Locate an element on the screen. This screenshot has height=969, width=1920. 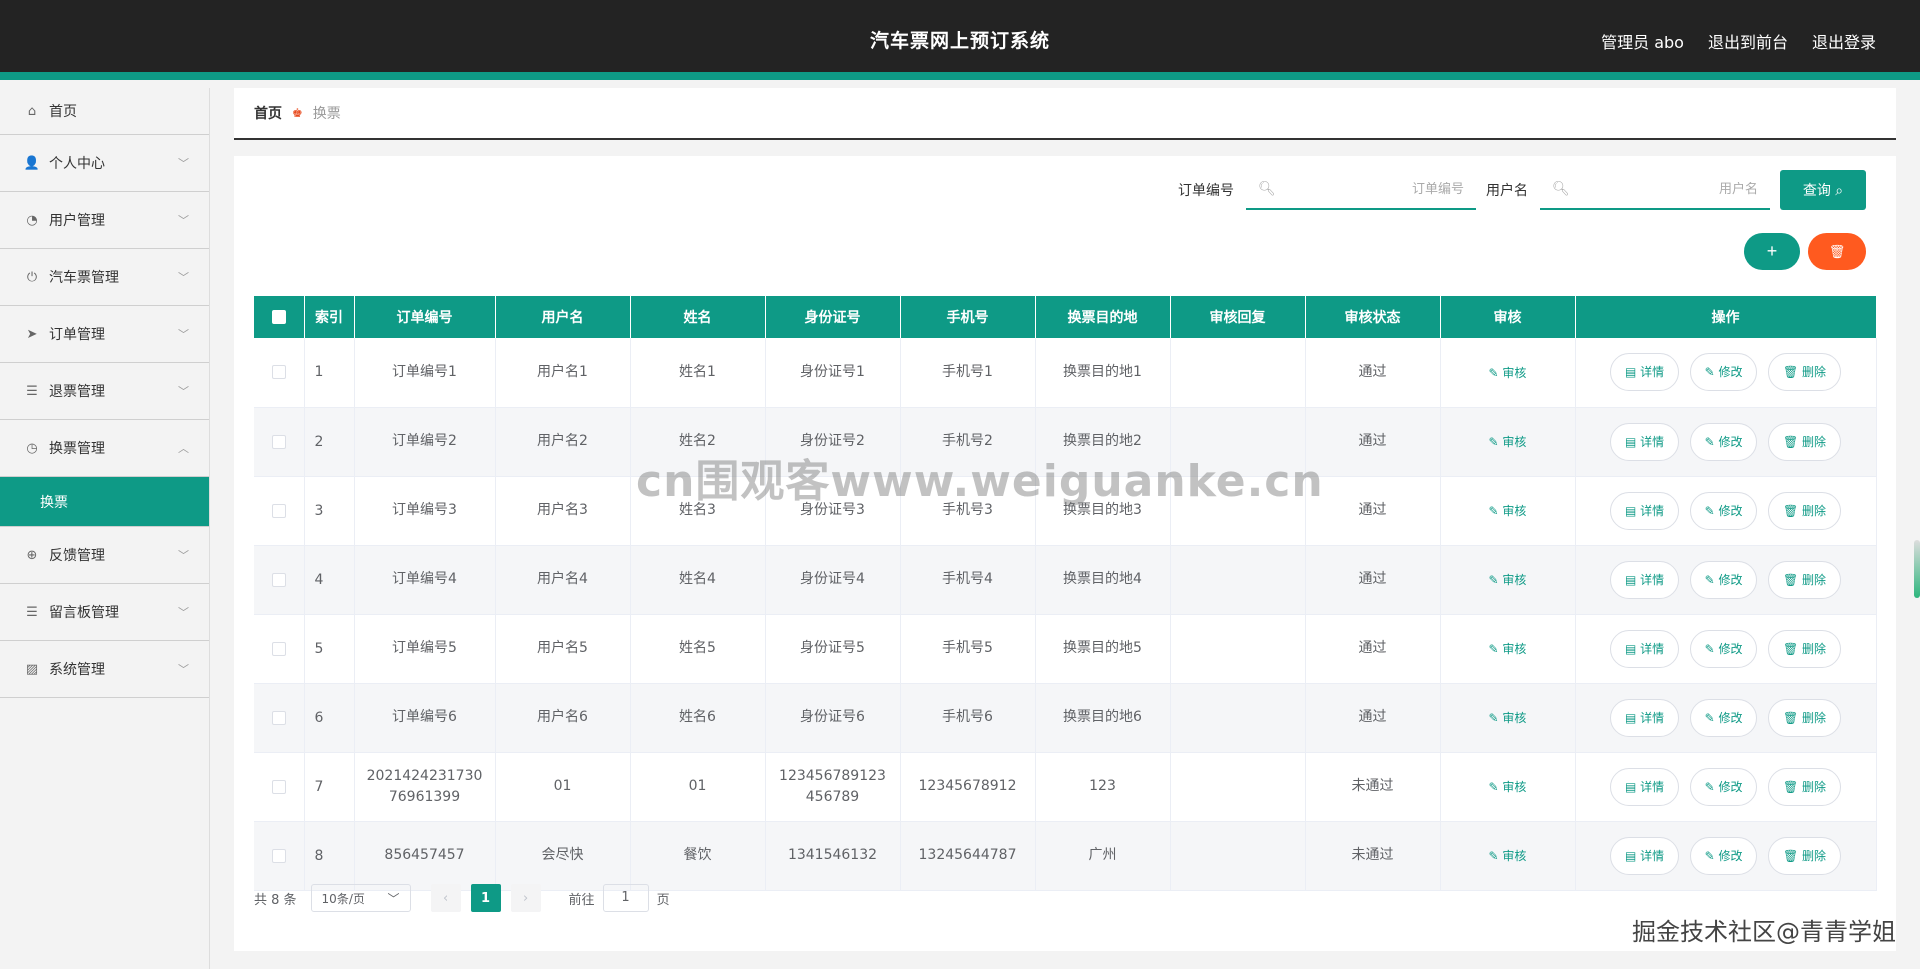
exit-to-front-link: 退出到前台 is located at coordinates (1748, 41).